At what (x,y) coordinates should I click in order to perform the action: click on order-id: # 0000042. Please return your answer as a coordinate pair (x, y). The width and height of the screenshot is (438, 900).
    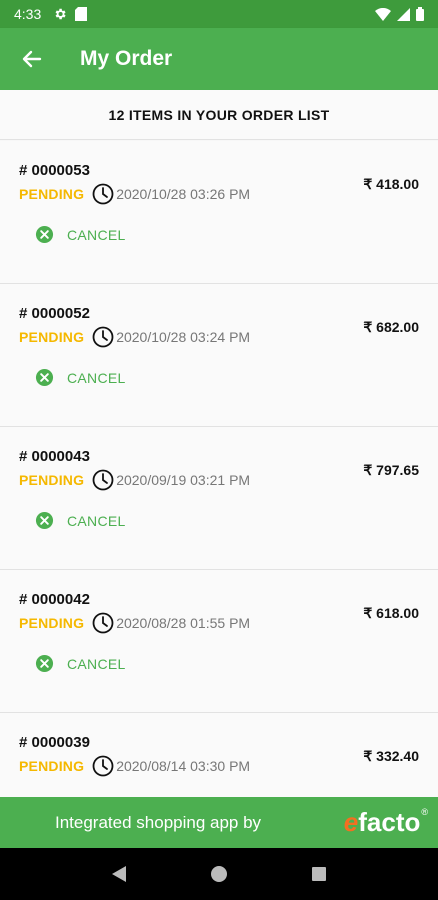
    Looking at the image, I should click on (54, 599).